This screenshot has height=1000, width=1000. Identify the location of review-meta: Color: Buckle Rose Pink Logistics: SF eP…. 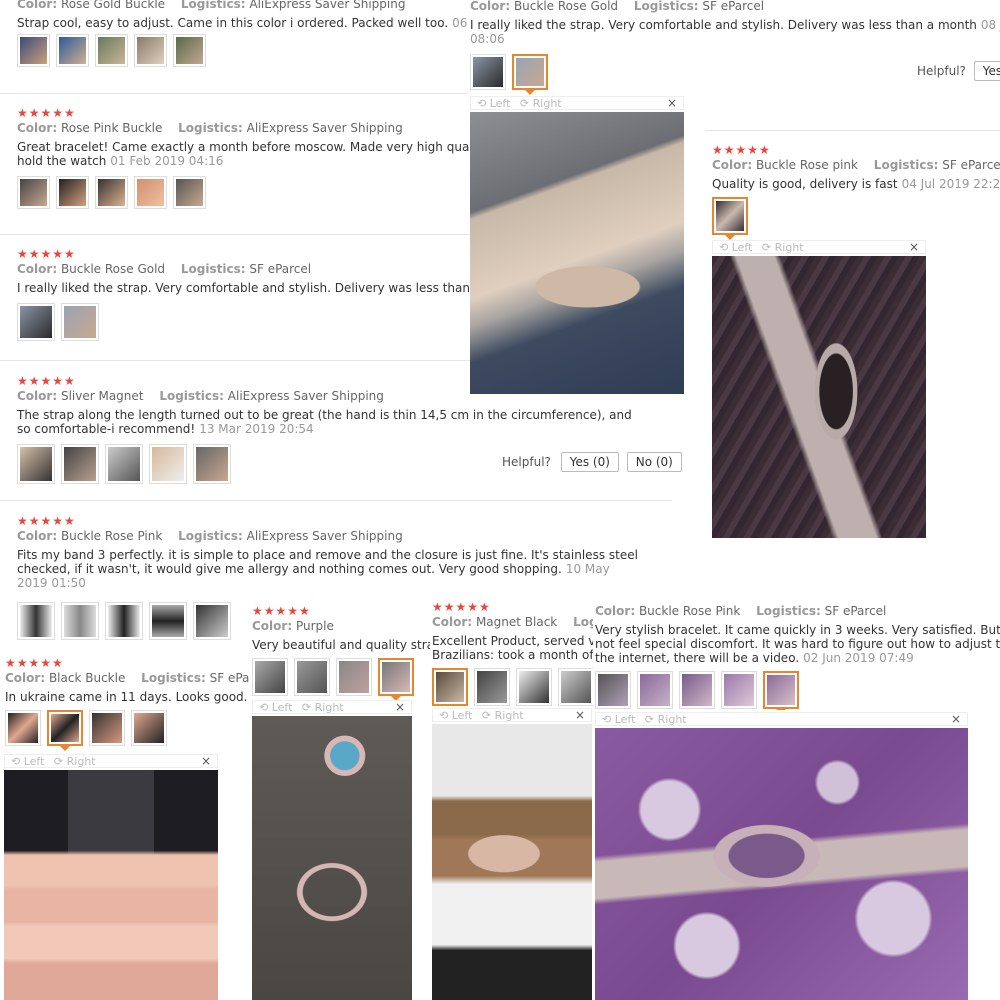
(797, 611).